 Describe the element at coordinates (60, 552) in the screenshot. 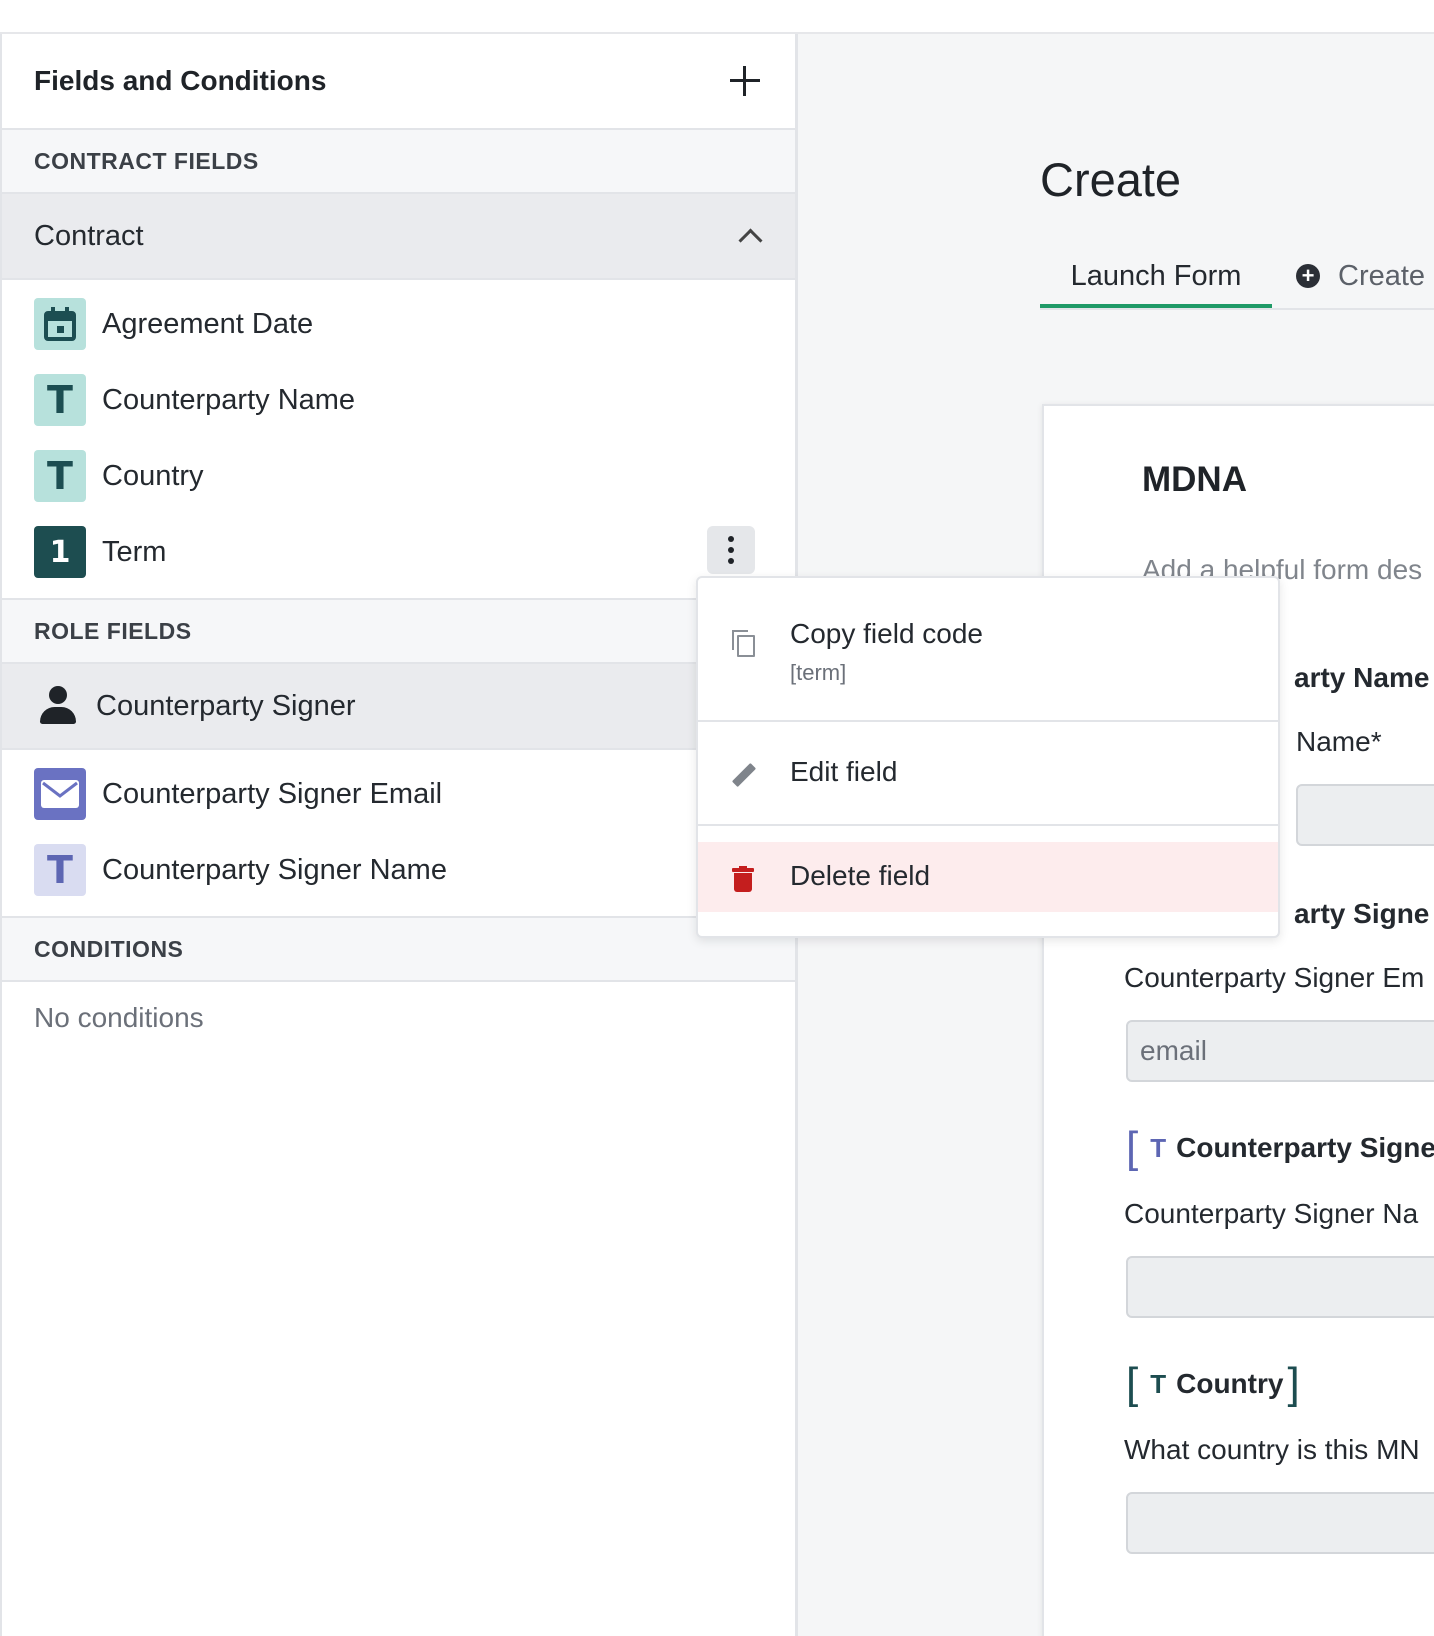

I see `number-icon: 1` at that location.